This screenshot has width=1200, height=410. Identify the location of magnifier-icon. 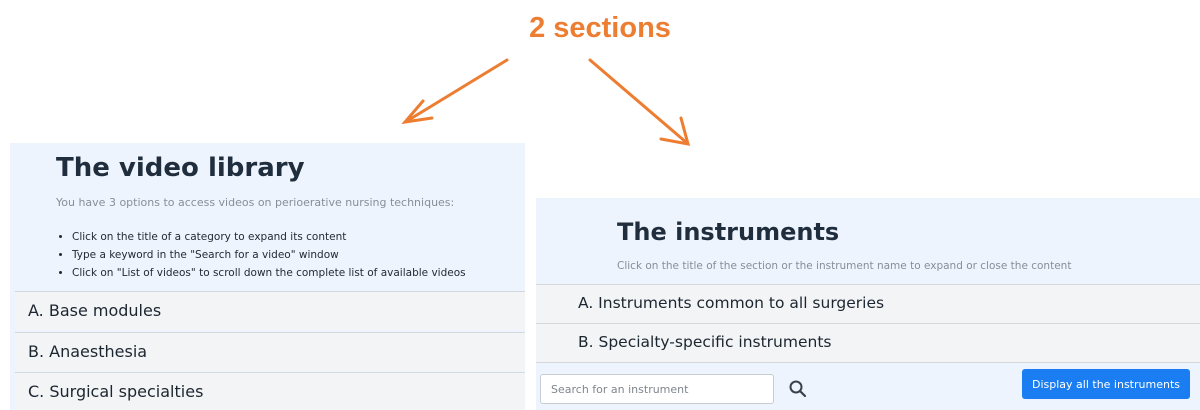
(798, 389).